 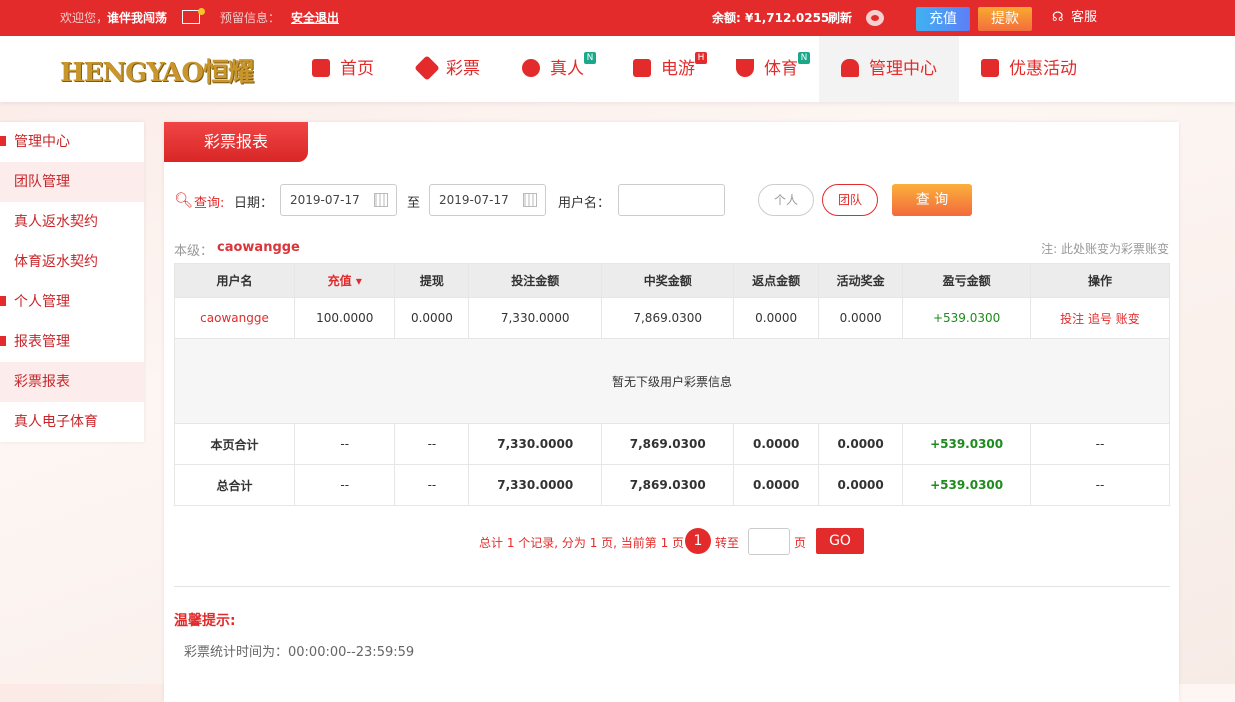 I want to click on trophy-icon, so click(x=745, y=68).